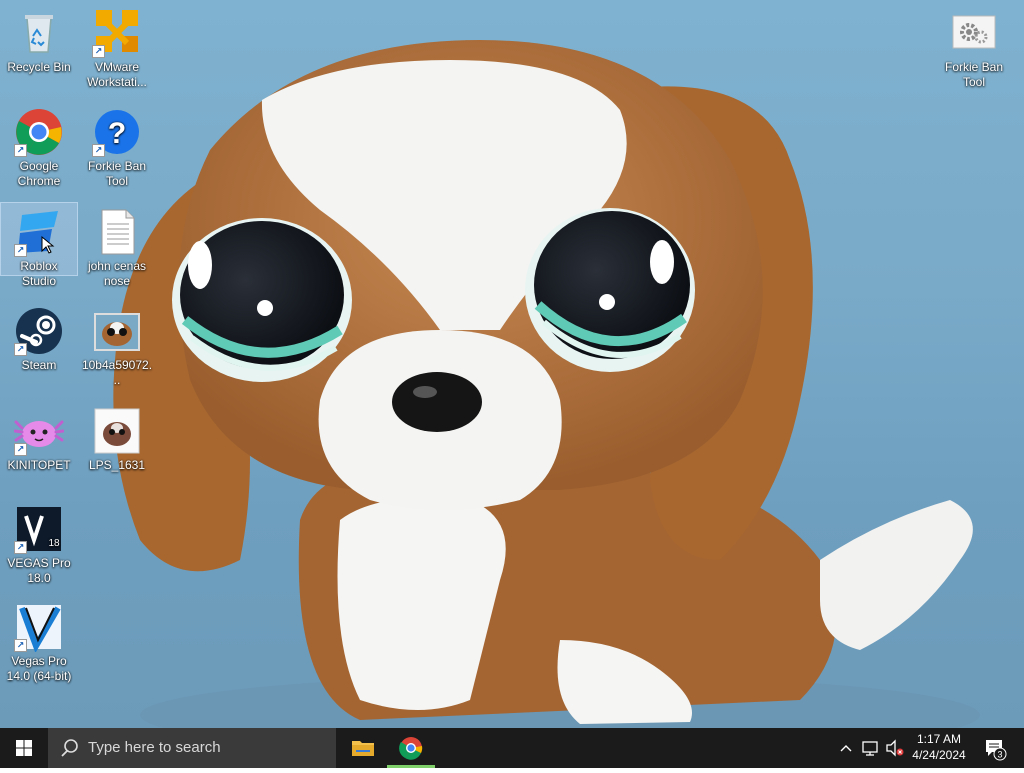 The height and width of the screenshot is (773, 1024). What do you see at coordinates (939, 755) in the screenshot?
I see `clock-date: 4/24/2024` at bounding box center [939, 755].